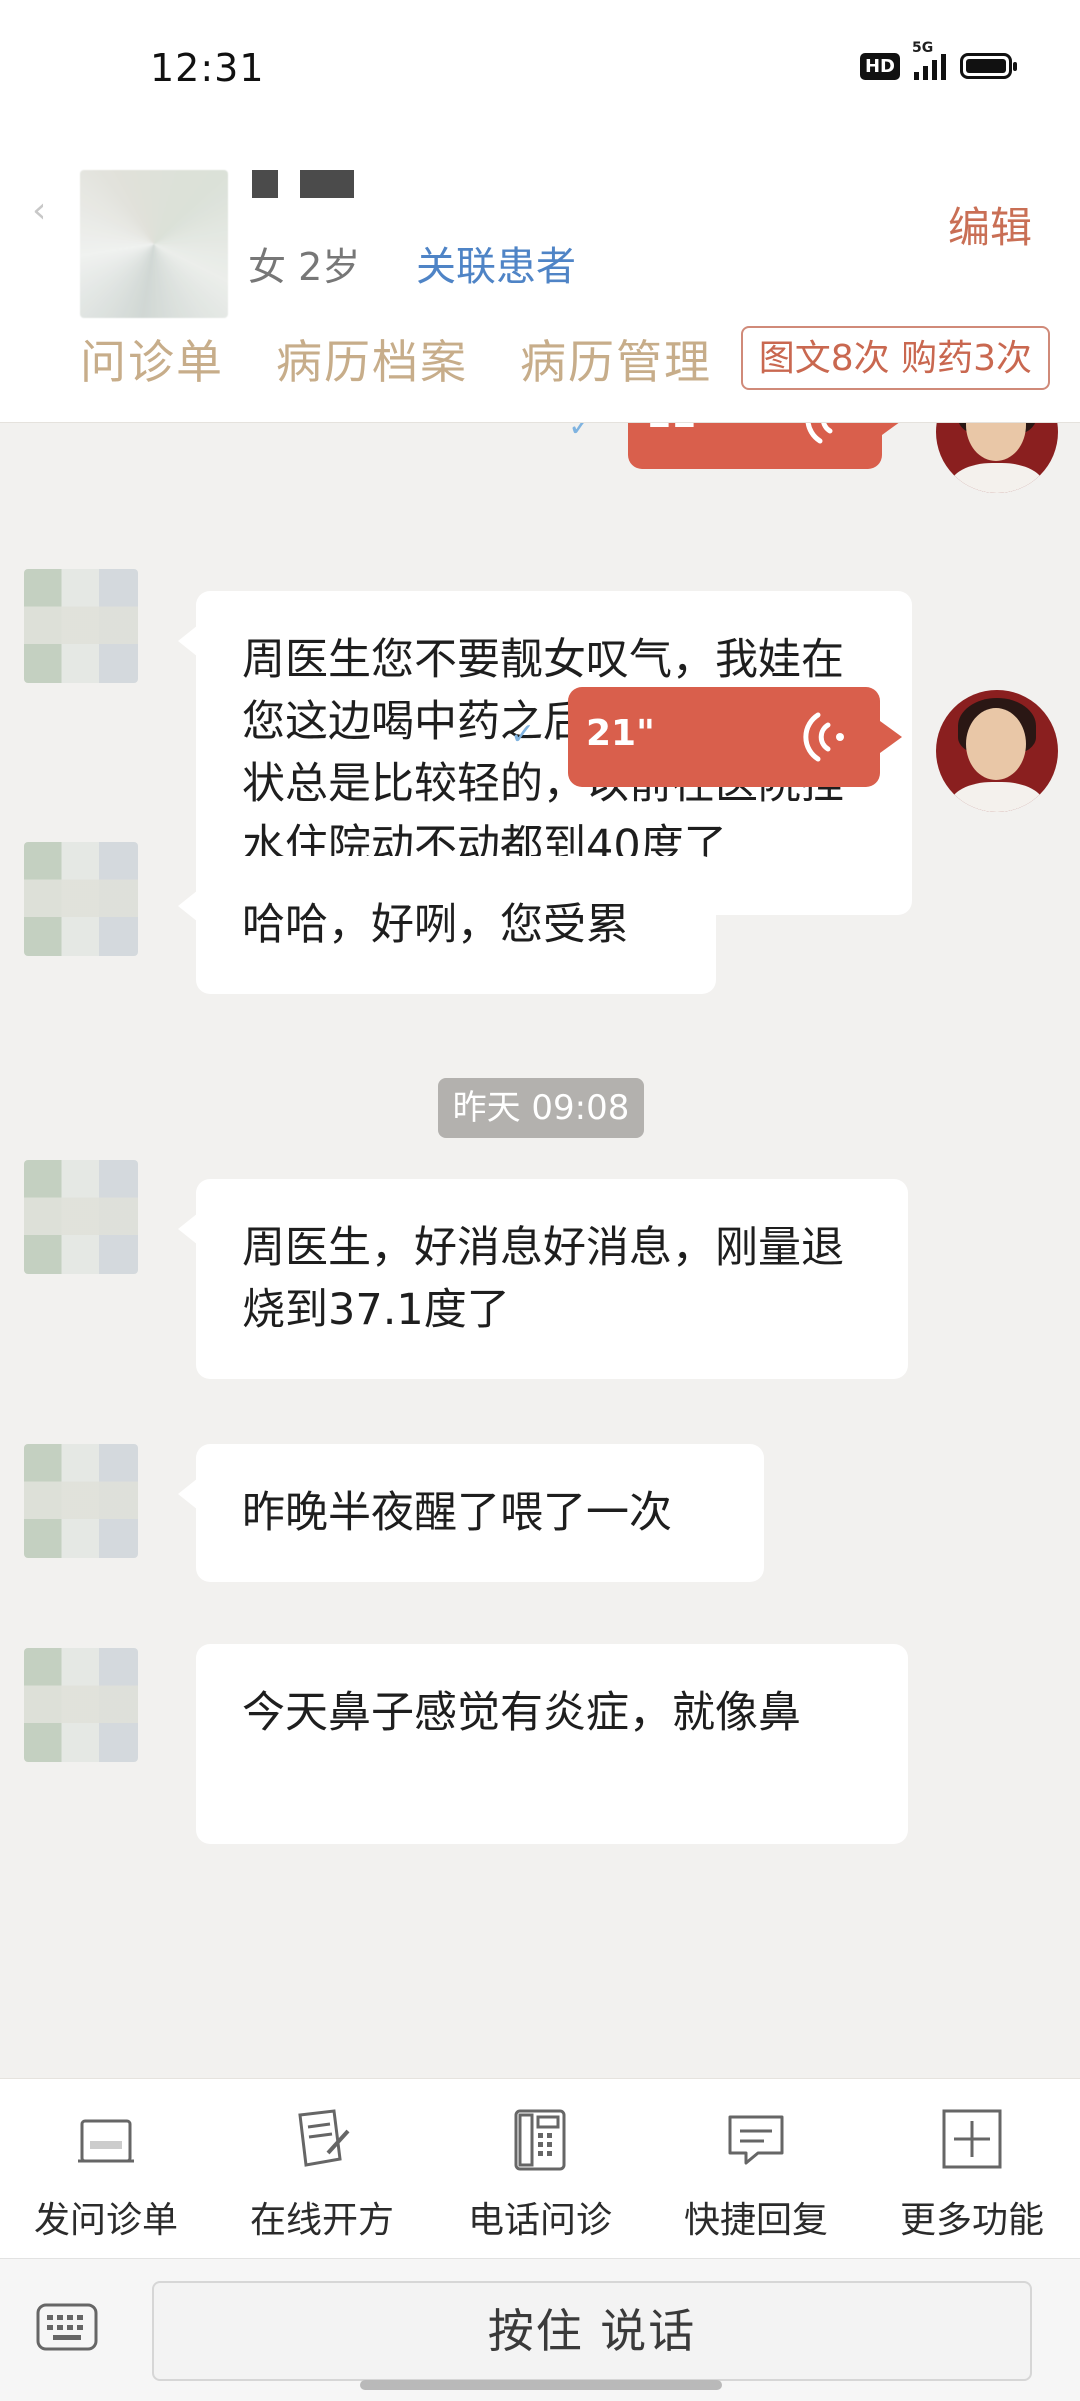 This screenshot has height=2401, width=1080. What do you see at coordinates (154, 244) in the screenshot?
I see `patient-avatar` at bounding box center [154, 244].